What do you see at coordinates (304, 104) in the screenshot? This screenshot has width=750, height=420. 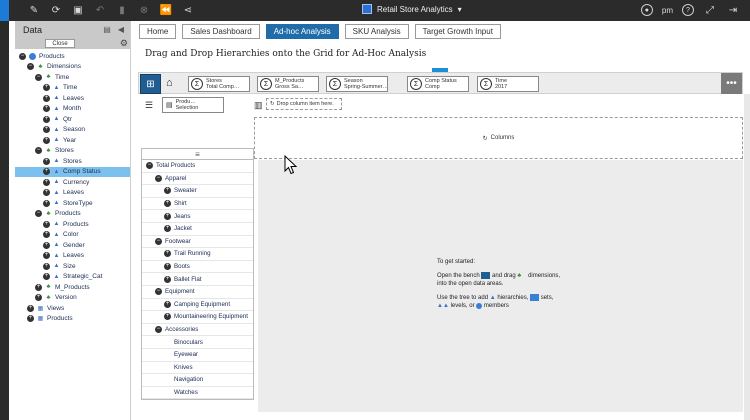 I see `drop-column-zone: ↻ Drop column item here.` at bounding box center [304, 104].